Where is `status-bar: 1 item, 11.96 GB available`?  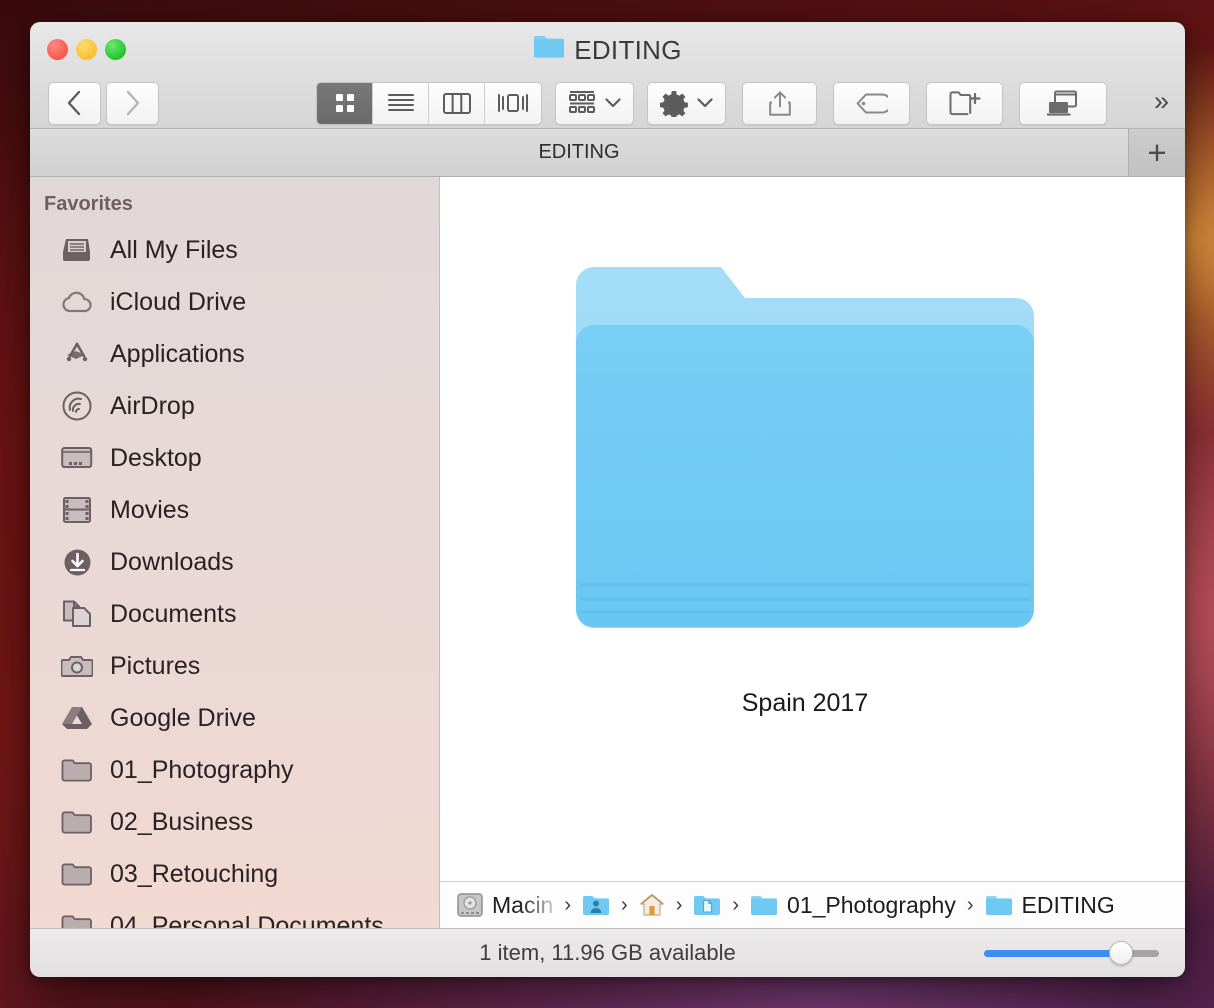 status-bar: 1 item, 11.96 GB available is located at coordinates (607, 952).